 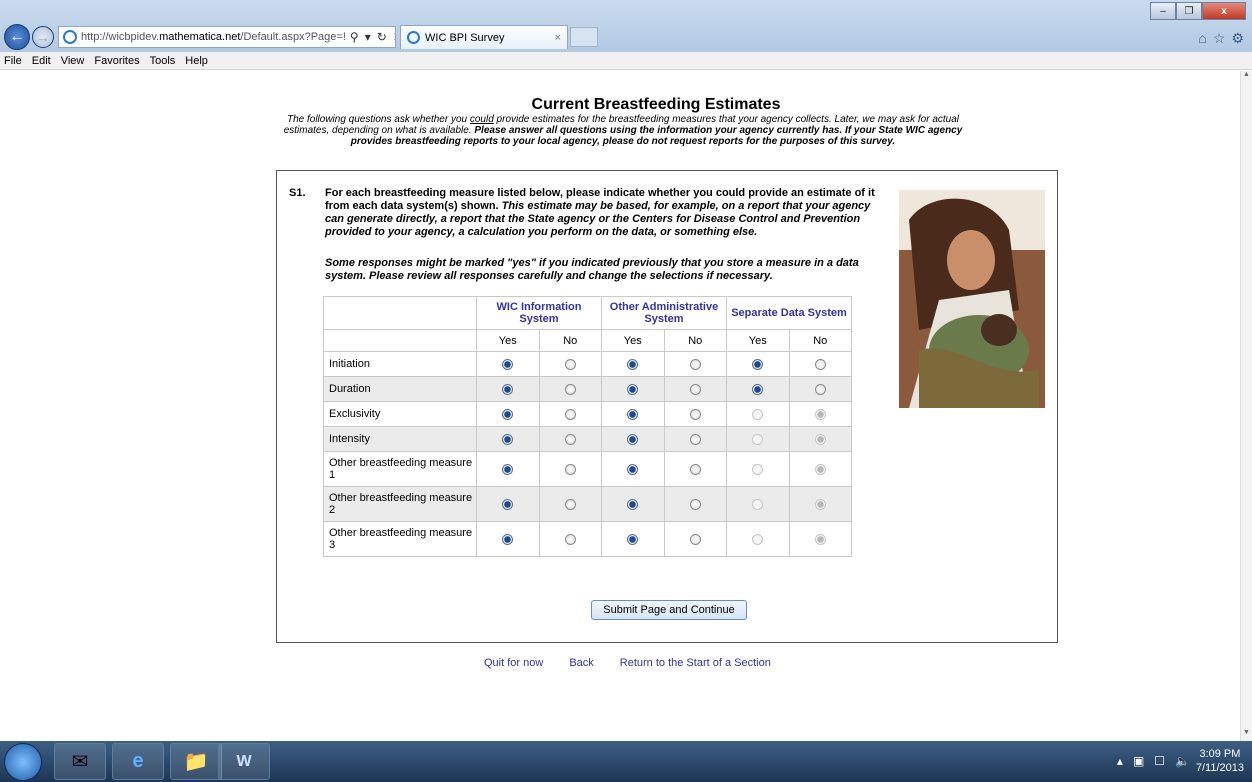 What do you see at coordinates (1182, 761) in the screenshot?
I see `volume-icon: 🔈` at bounding box center [1182, 761].